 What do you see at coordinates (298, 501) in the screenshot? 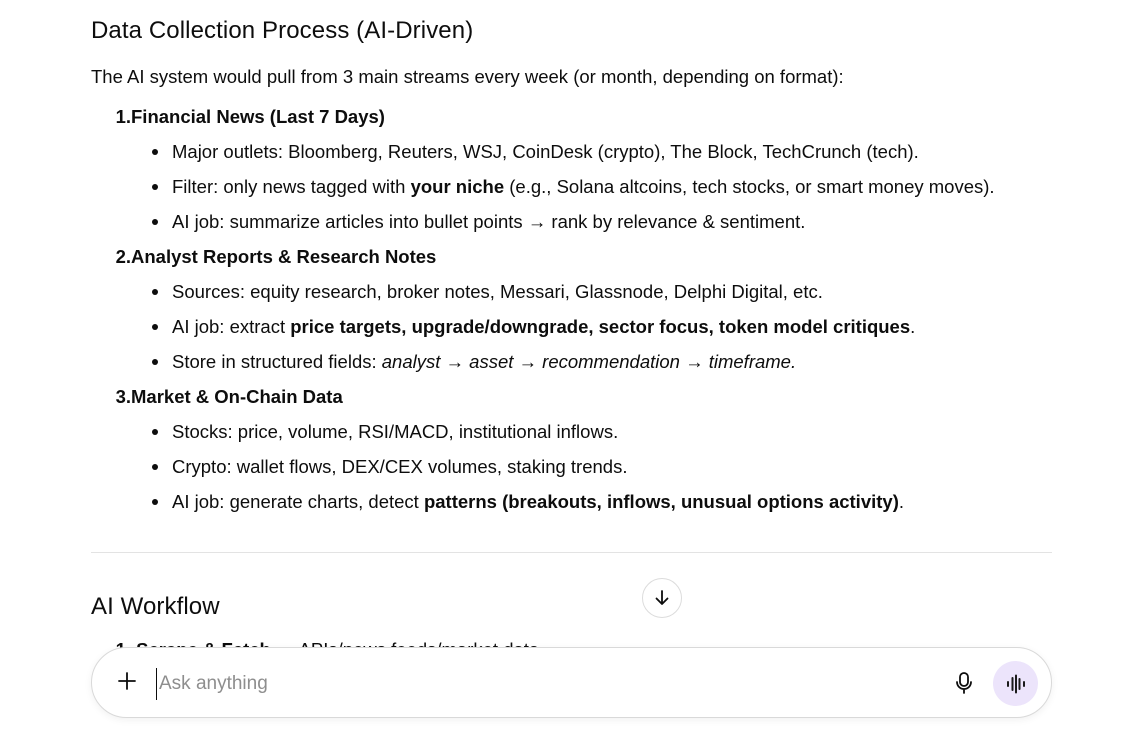
I see `text-run: AI job: generate charts, detect` at bounding box center [298, 501].